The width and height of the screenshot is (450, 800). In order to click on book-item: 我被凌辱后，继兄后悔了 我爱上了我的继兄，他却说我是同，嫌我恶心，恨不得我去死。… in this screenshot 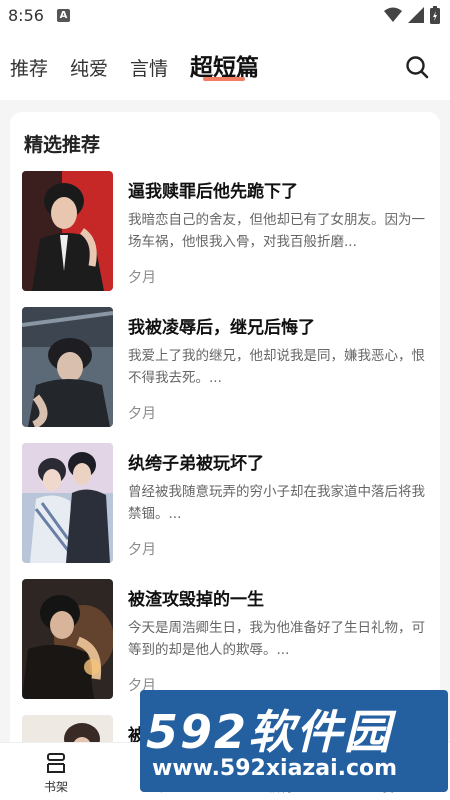, I will do `click(227, 368)`.